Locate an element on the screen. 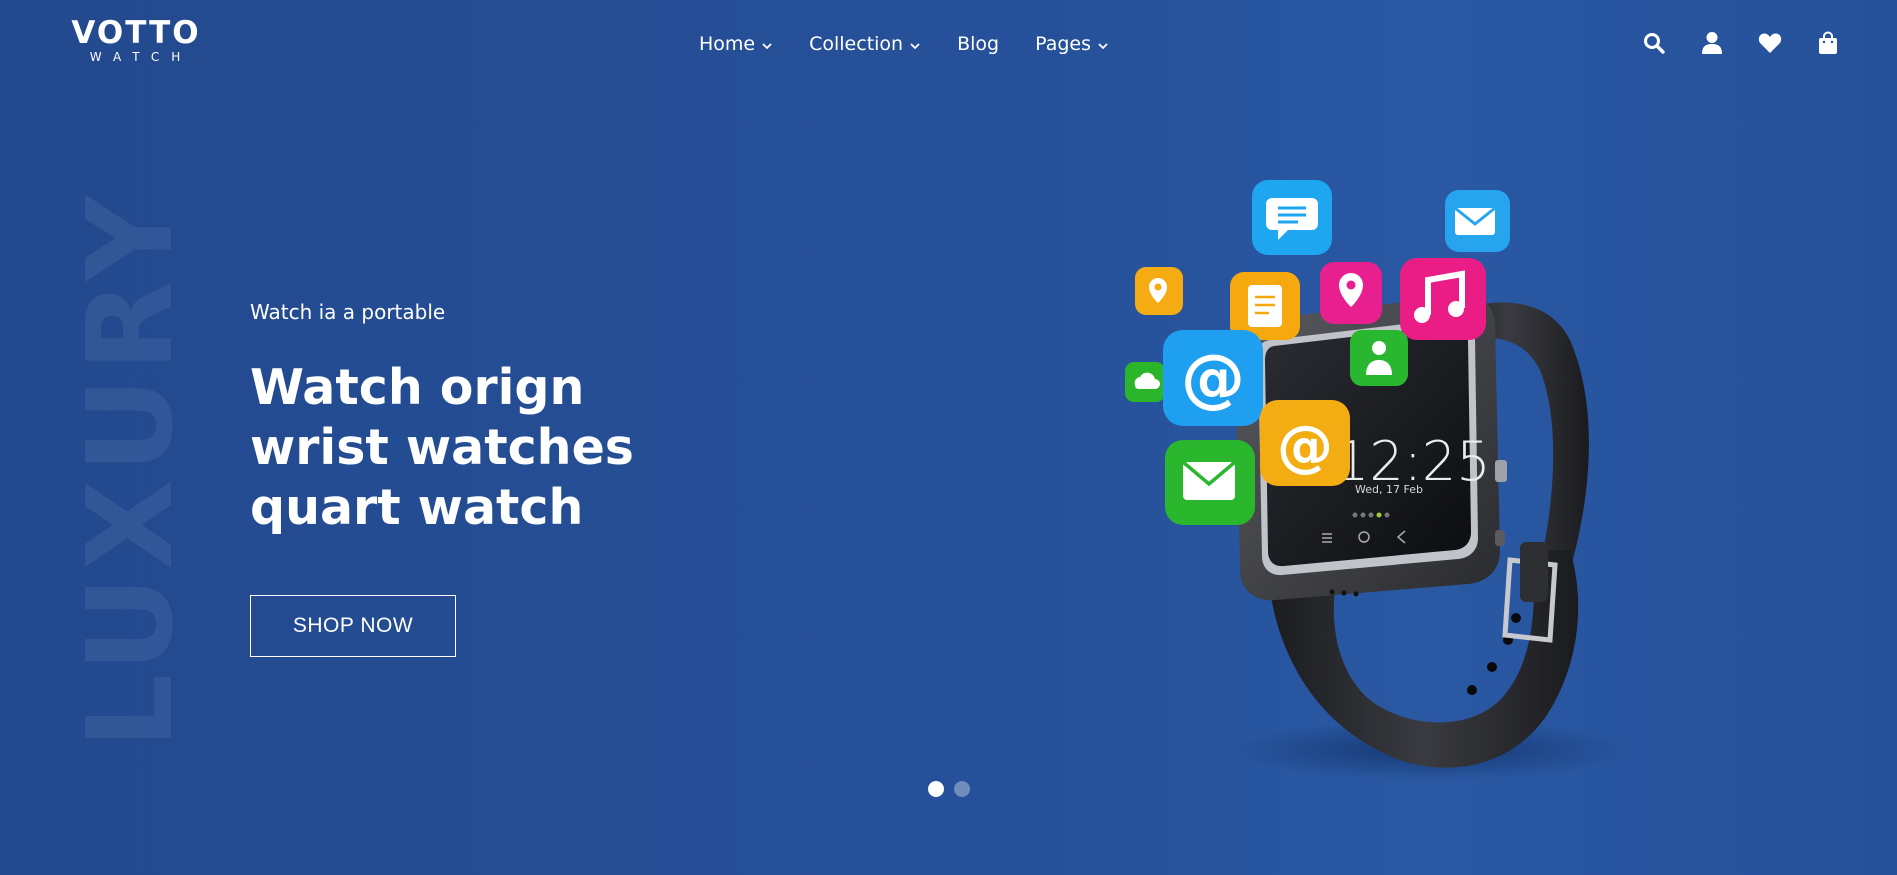 The width and height of the screenshot is (1897, 875). bag-icon is located at coordinates (1827, 42).